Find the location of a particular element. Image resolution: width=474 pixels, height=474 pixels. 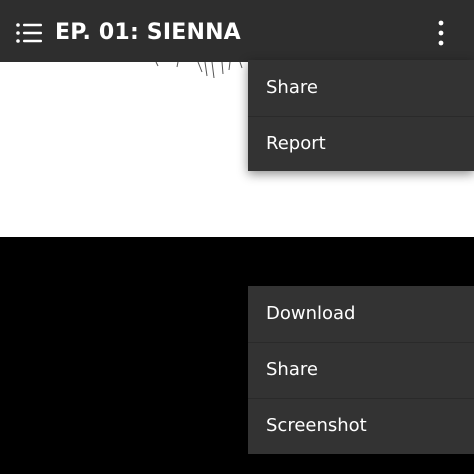

overflow-menu-top: Share Report is located at coordinates (361, 115).